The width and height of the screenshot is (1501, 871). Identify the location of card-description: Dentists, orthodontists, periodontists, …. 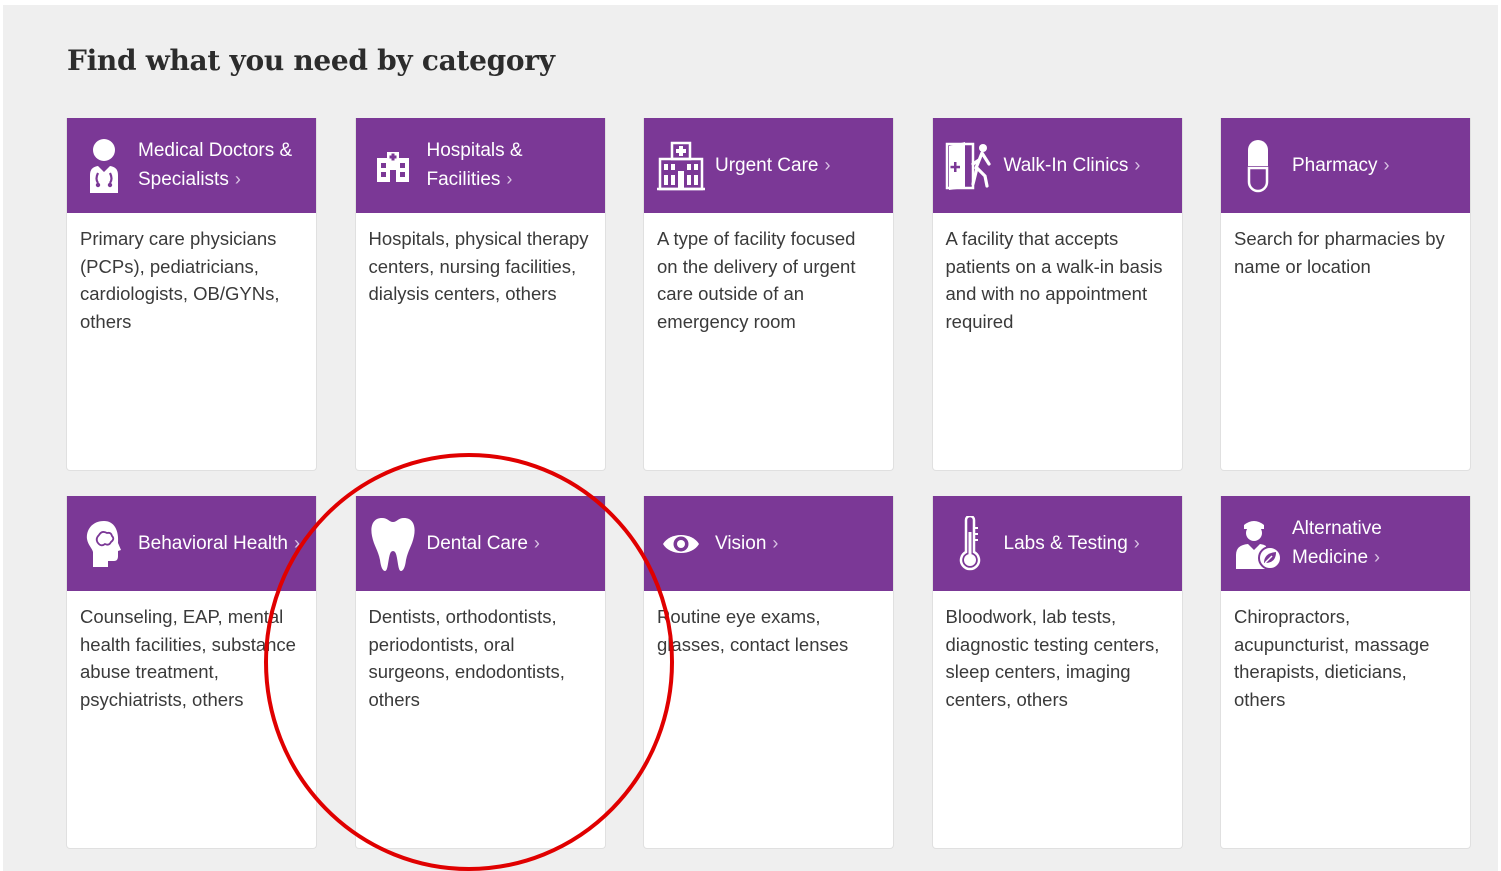
(466, 658).